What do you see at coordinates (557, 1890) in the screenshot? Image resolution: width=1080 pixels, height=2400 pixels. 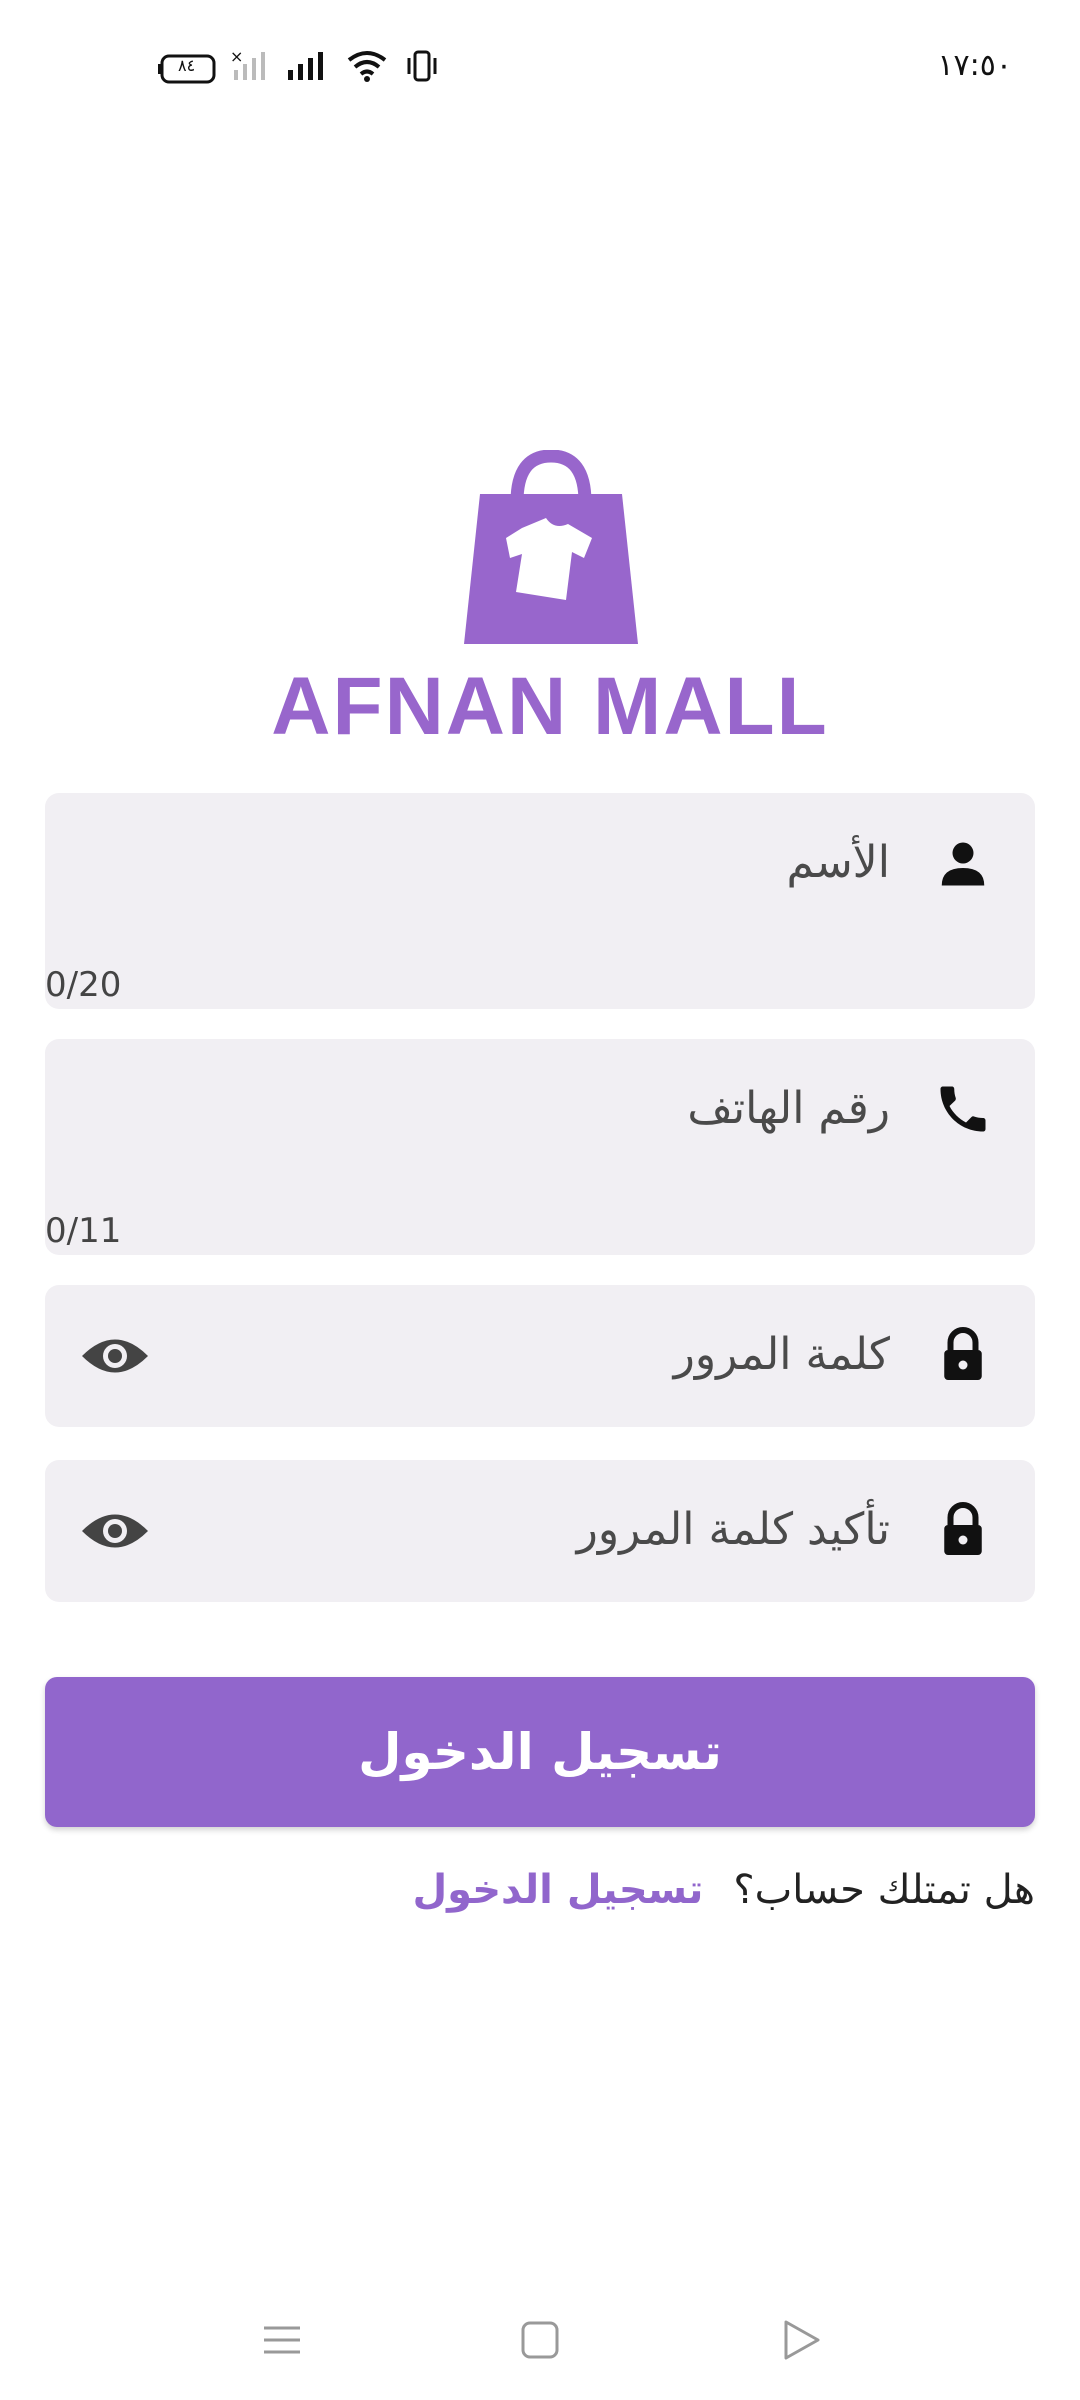 I see `login-link: تسجيل الدخول` at bounding box center [557, 1890].